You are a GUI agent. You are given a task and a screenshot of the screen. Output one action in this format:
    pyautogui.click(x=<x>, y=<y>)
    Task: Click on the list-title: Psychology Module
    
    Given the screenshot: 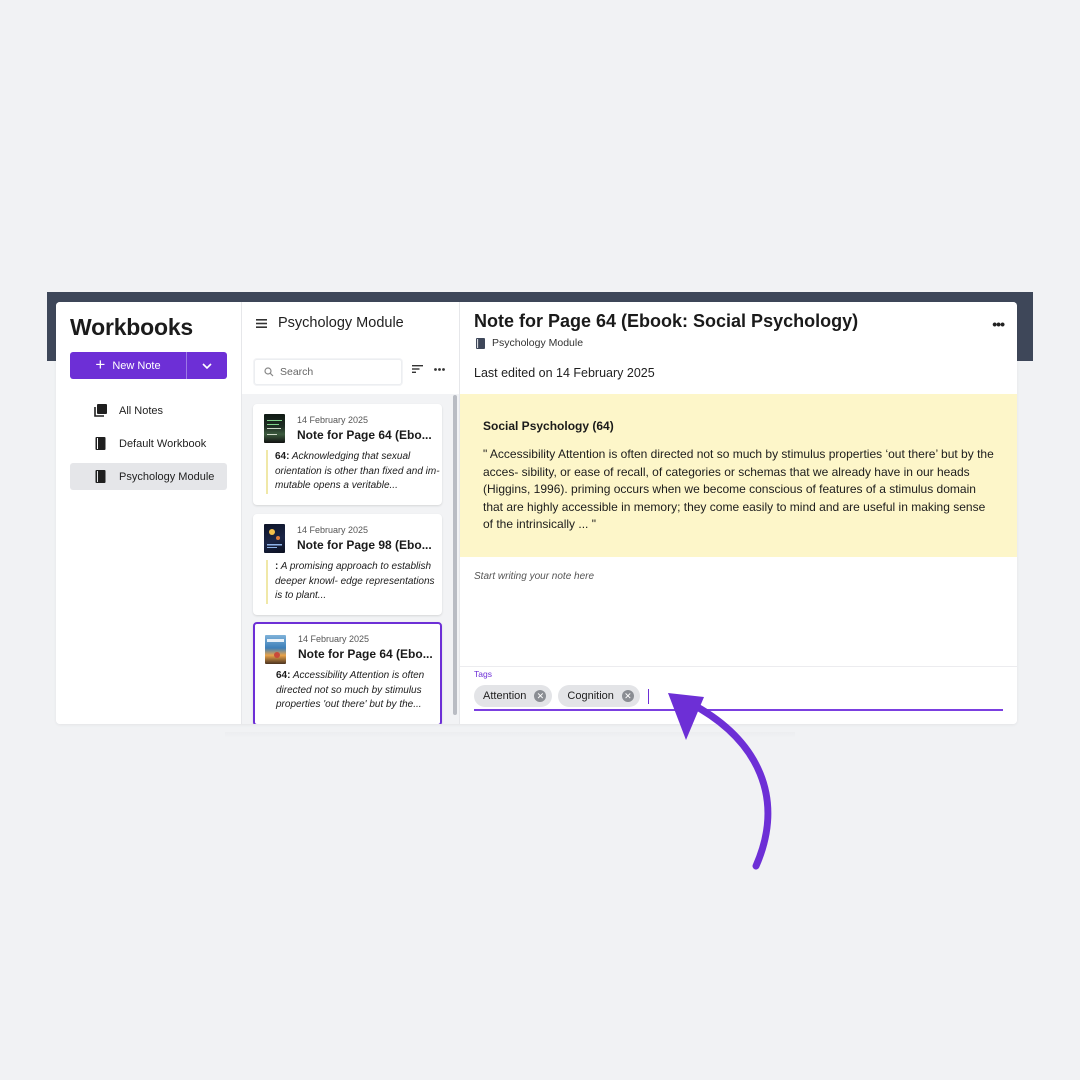 What is the action you would take?
    pyautogui.click(x=330, y=323)
    